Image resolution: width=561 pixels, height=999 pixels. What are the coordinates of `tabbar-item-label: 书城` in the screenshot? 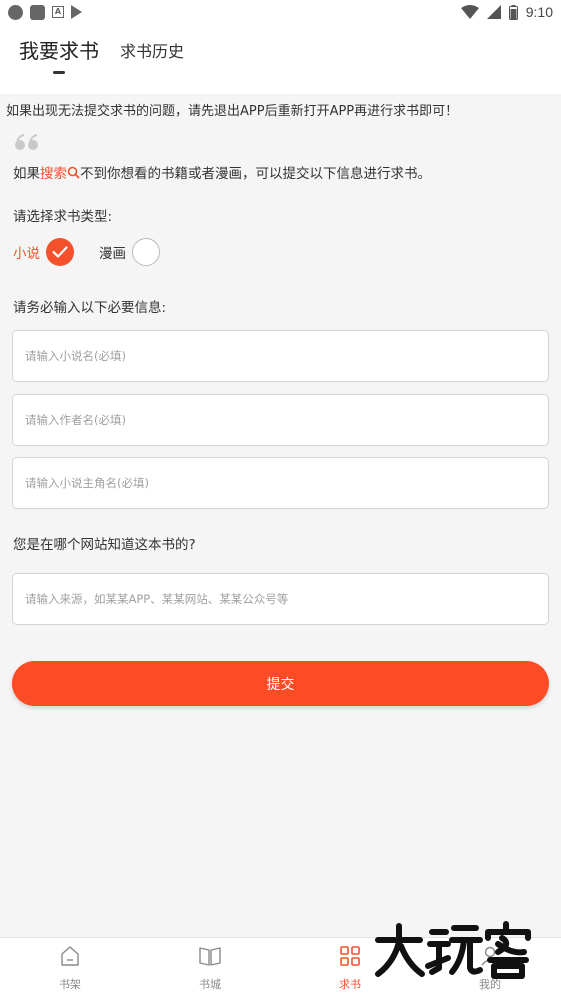 It's located at (210, 984).